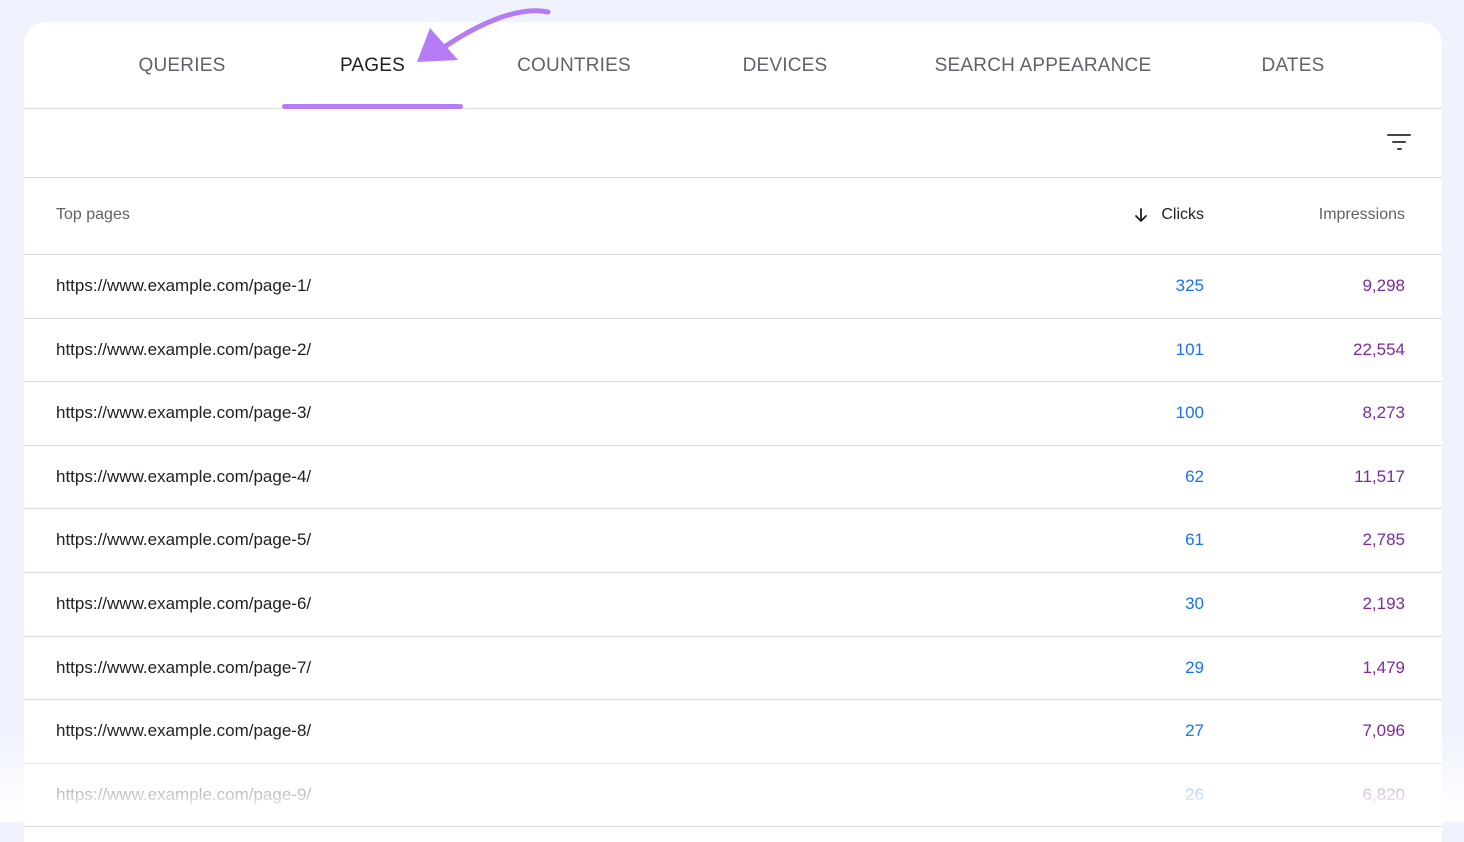 Image resolution: width=1464 pixels, height=842 pixels. Describe the element at coordinates (1182, 215) in the screenshot. I see `header-clicks-label: Clicks` at that location.